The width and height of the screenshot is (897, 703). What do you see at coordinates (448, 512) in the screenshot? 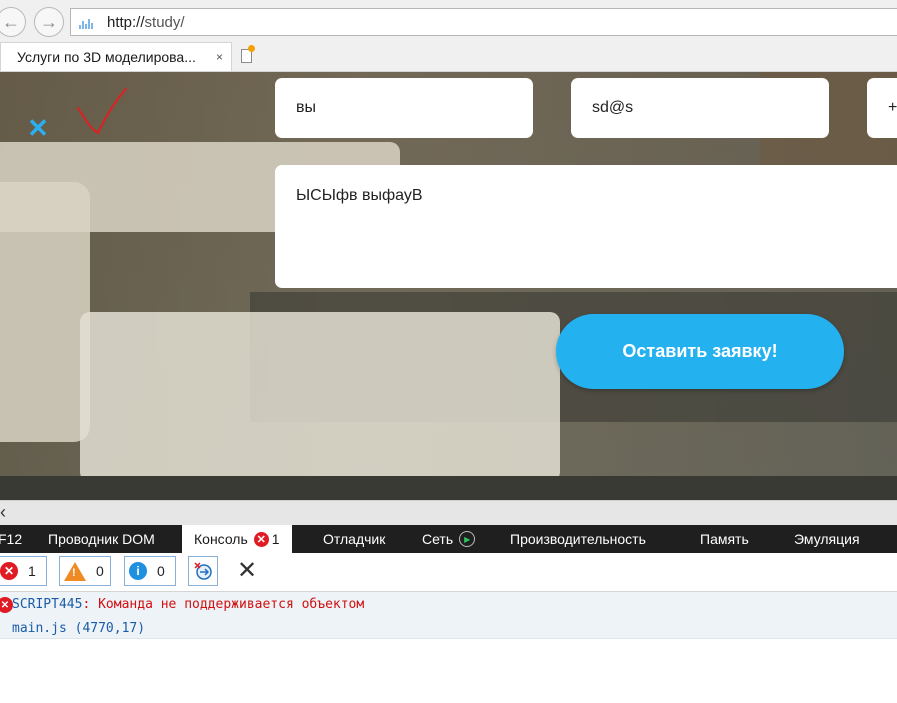
I see `devtools-splitter` at bounding box center [448, 512].